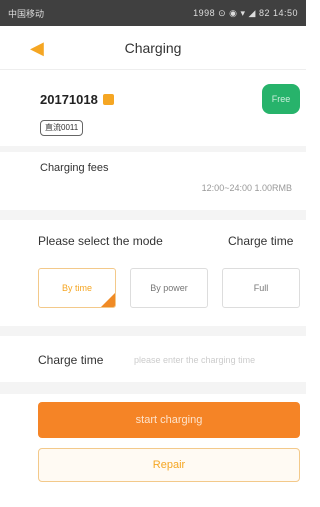 Image resolution: width=320 pixels, height=507 pixels. Describe the element at coordinates (261, 241) in the screenshot. I see `charge-time-header: Charge time` at that location.